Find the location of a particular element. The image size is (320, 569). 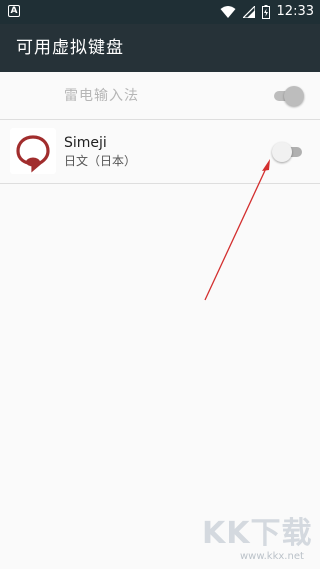

keyboard-language: 日文（日本） is located at coordinates (100, 161).